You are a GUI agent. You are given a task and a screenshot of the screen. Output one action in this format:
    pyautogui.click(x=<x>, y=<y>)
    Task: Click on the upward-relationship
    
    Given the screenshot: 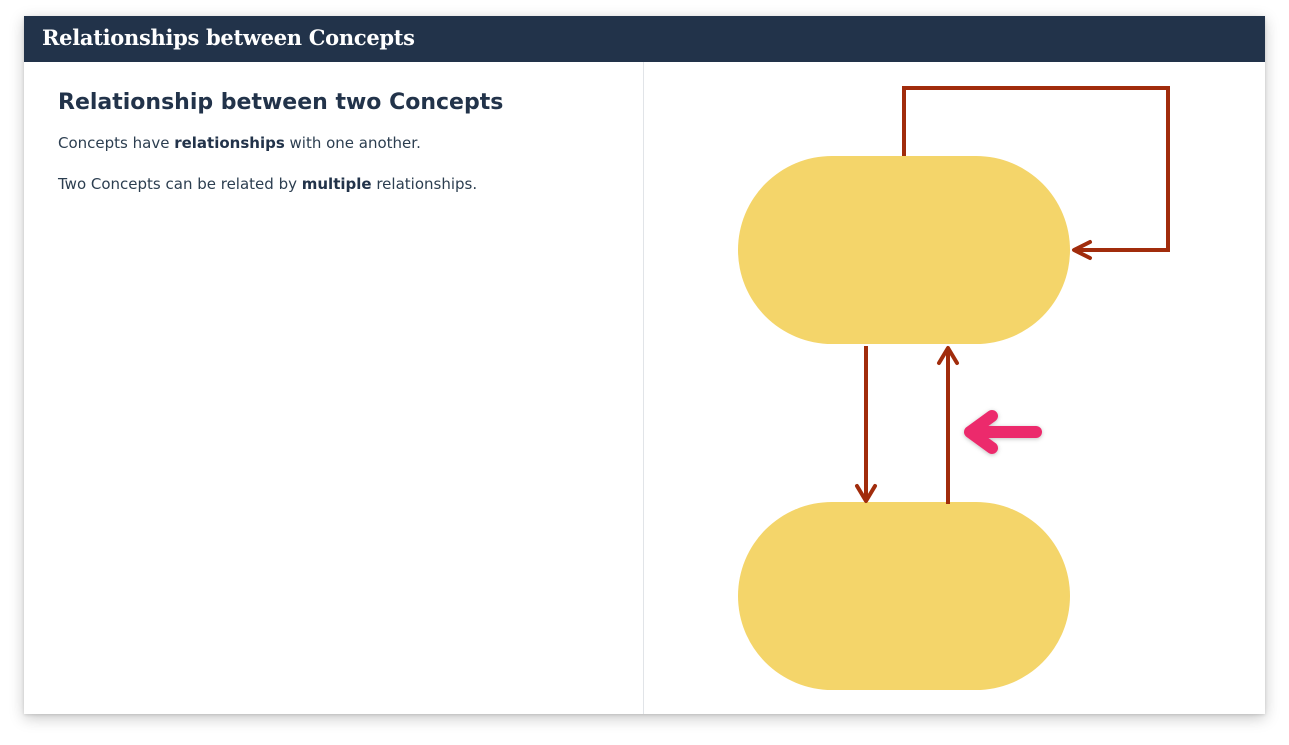 What is the action you would take?
    pyautogui.click(x=948, y=425)
    